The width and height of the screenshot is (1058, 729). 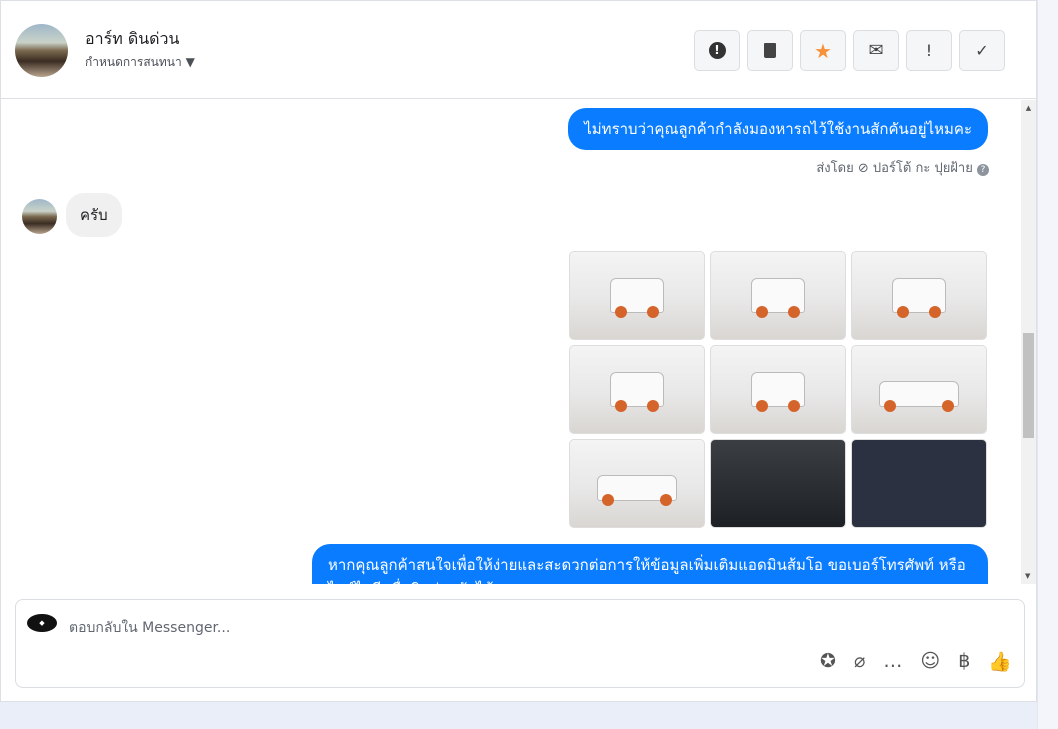 I want to click on mark-unread-button: ✉, so click(x=876, y=50).